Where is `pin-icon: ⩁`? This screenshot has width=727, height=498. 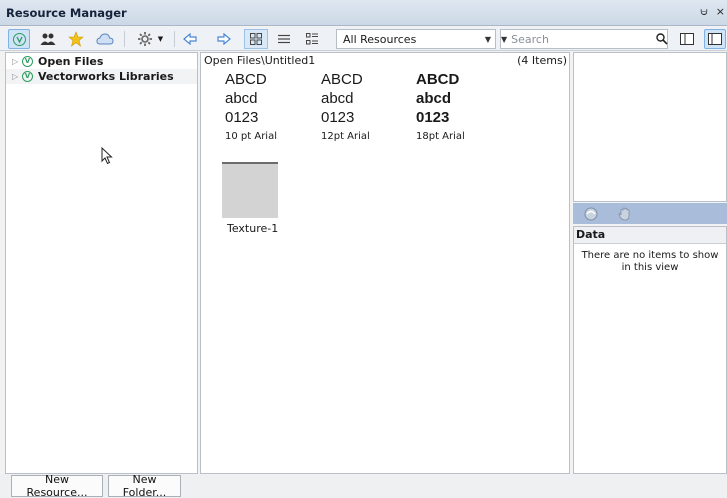
pin-icon: ⩁ is located at coordinates (704, 12).